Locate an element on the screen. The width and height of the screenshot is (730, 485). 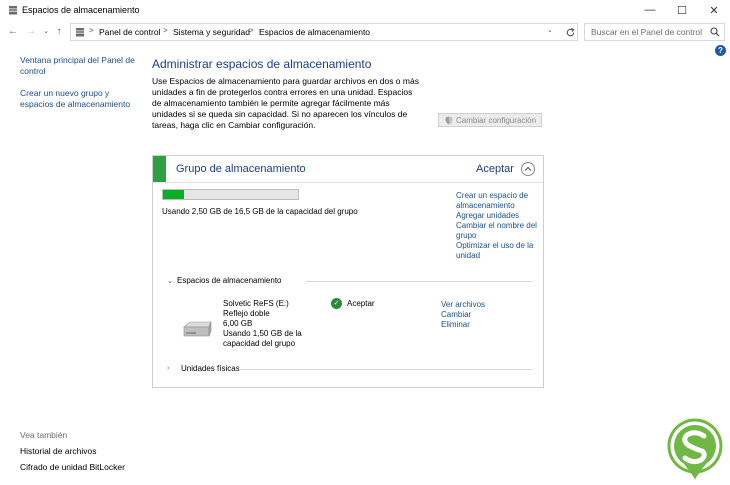
storage-spaces-section-header: ⌄ Espacios de almacenamiento is located at coordinates (224, 280).